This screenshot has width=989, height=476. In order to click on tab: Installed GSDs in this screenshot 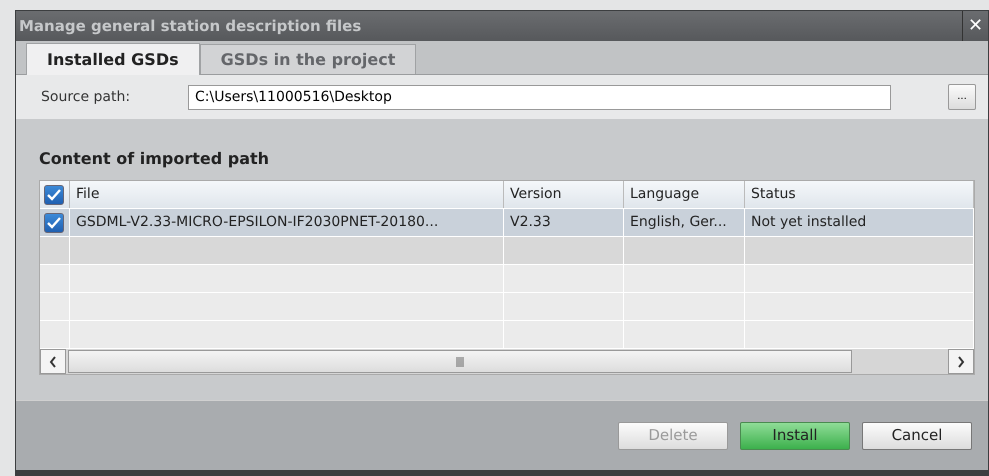, I will do `click(113, 59)`.